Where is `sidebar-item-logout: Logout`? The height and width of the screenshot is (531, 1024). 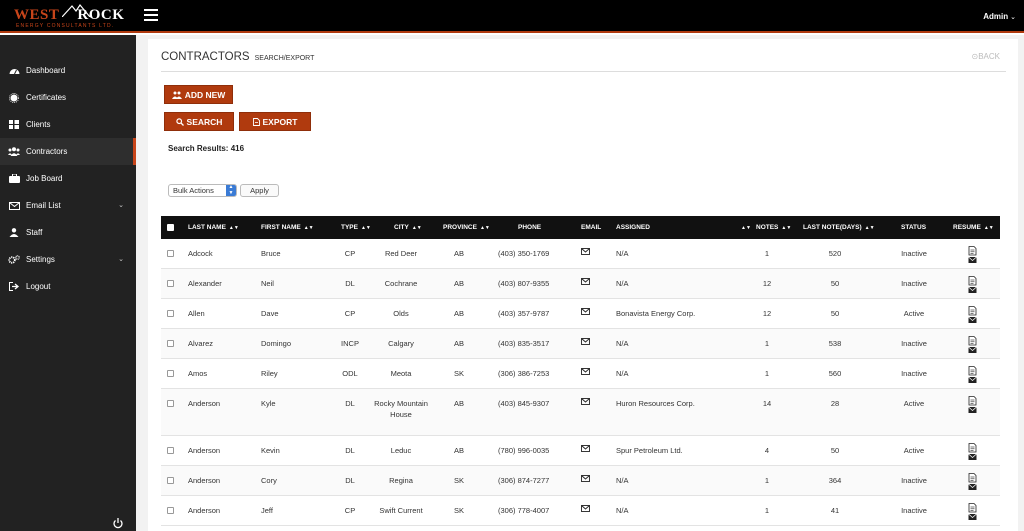 sidebar-item-logout: Logout is located at coordinates (68, 286).